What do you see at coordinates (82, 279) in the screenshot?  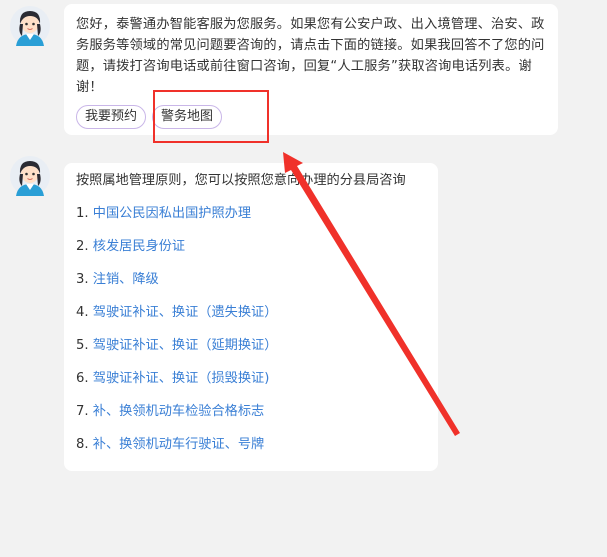 I see `item-number: 3.` at bounding box center [82, 279].